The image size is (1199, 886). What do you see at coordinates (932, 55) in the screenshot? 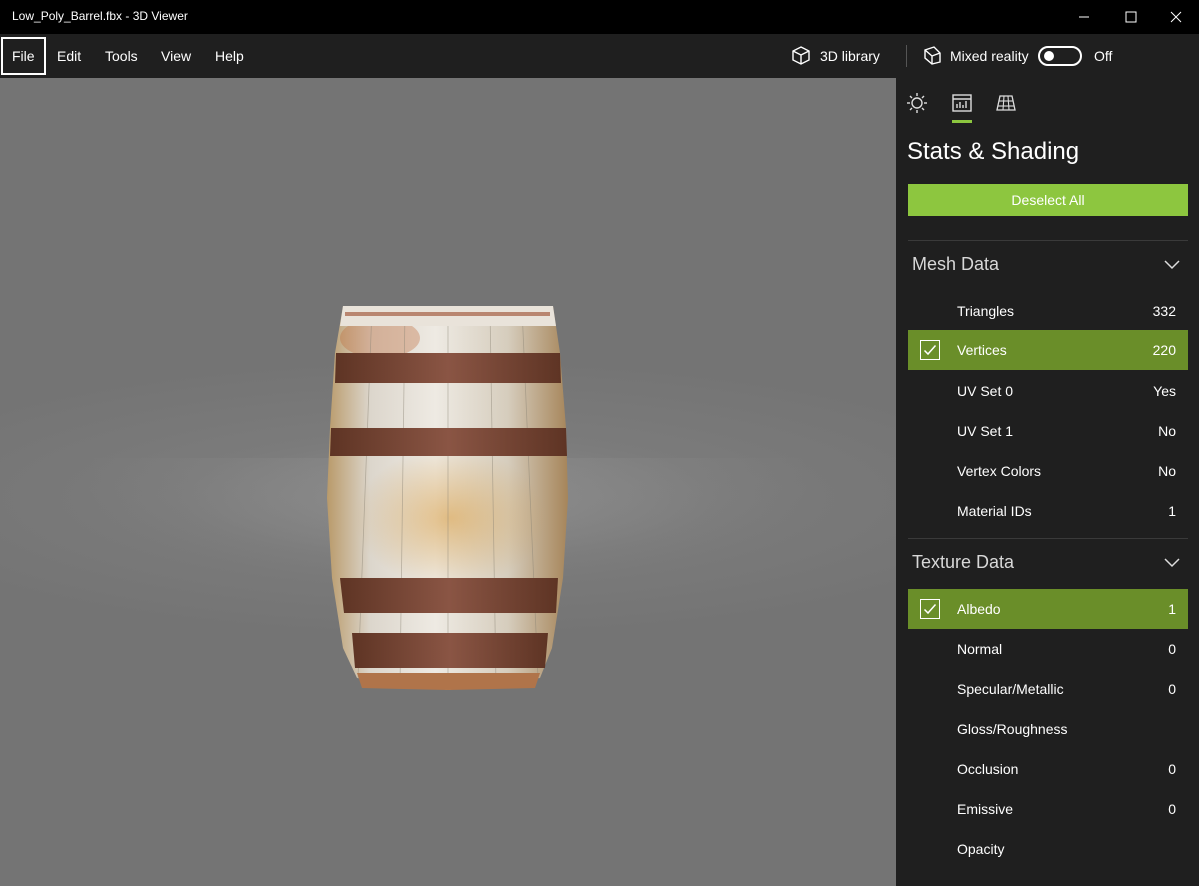
I see `mixed-reality-icon` at bounding box center [932, 55].